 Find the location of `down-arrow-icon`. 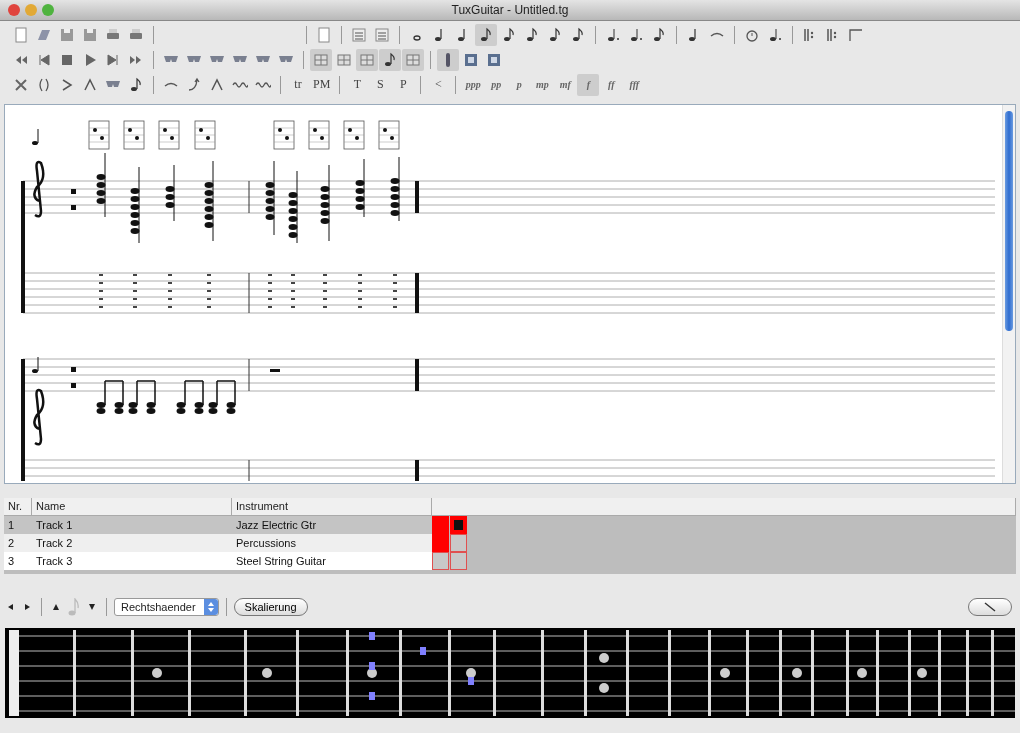

down-arrow-icon is located at coordinates (92, 607).